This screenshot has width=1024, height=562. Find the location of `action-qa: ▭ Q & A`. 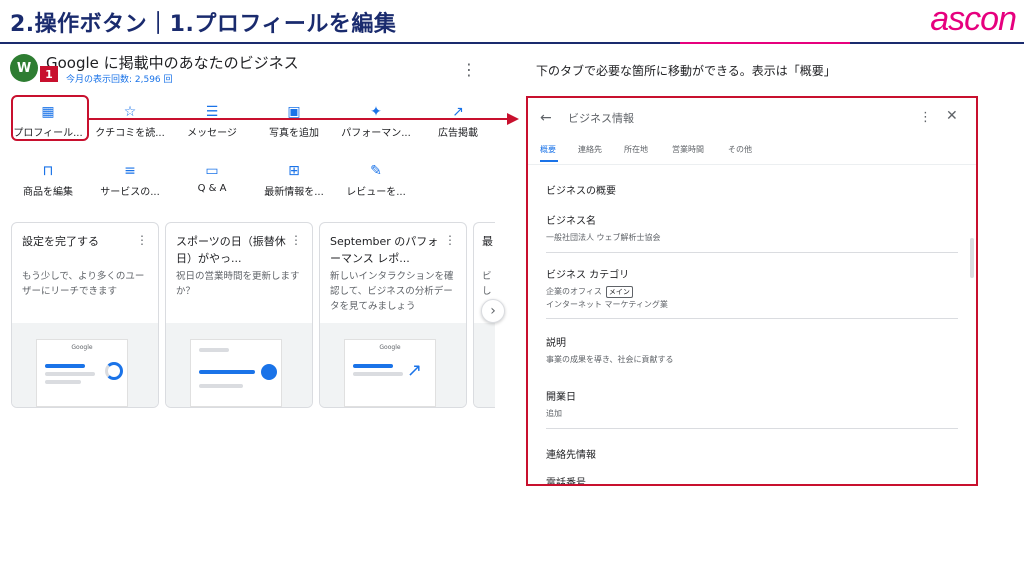

action-qa: ▭ Q & A is located at coordinates (212, 178).